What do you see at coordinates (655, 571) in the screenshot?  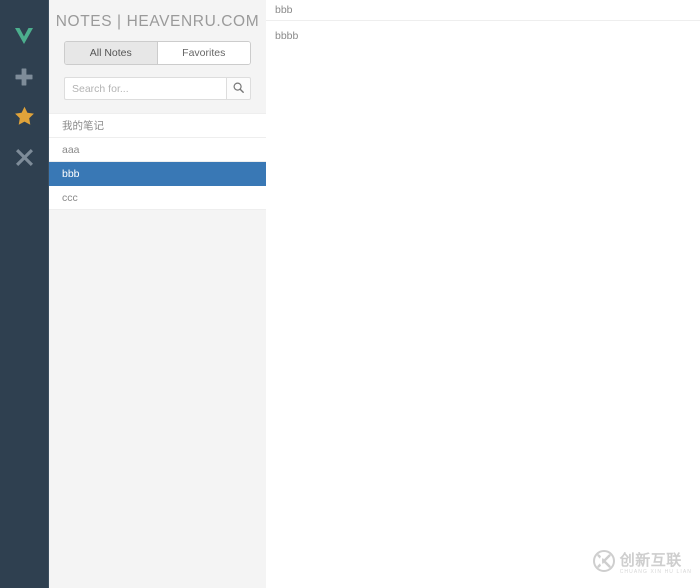 I see `watermark-en: CHUANG XIN HU LIAN` at bounding box center [655, 571].